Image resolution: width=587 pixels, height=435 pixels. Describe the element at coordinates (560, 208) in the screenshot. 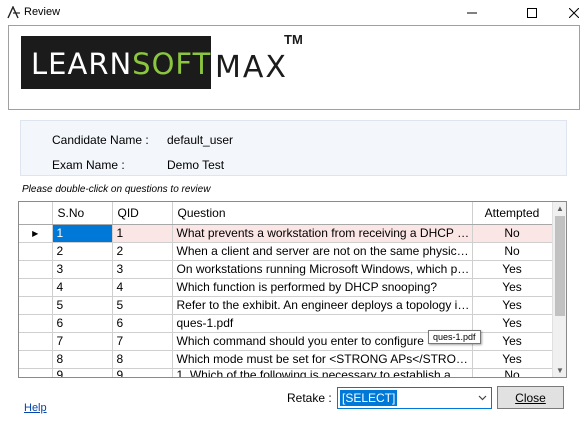

I see `scroll-up-icon: ▲` at that location.